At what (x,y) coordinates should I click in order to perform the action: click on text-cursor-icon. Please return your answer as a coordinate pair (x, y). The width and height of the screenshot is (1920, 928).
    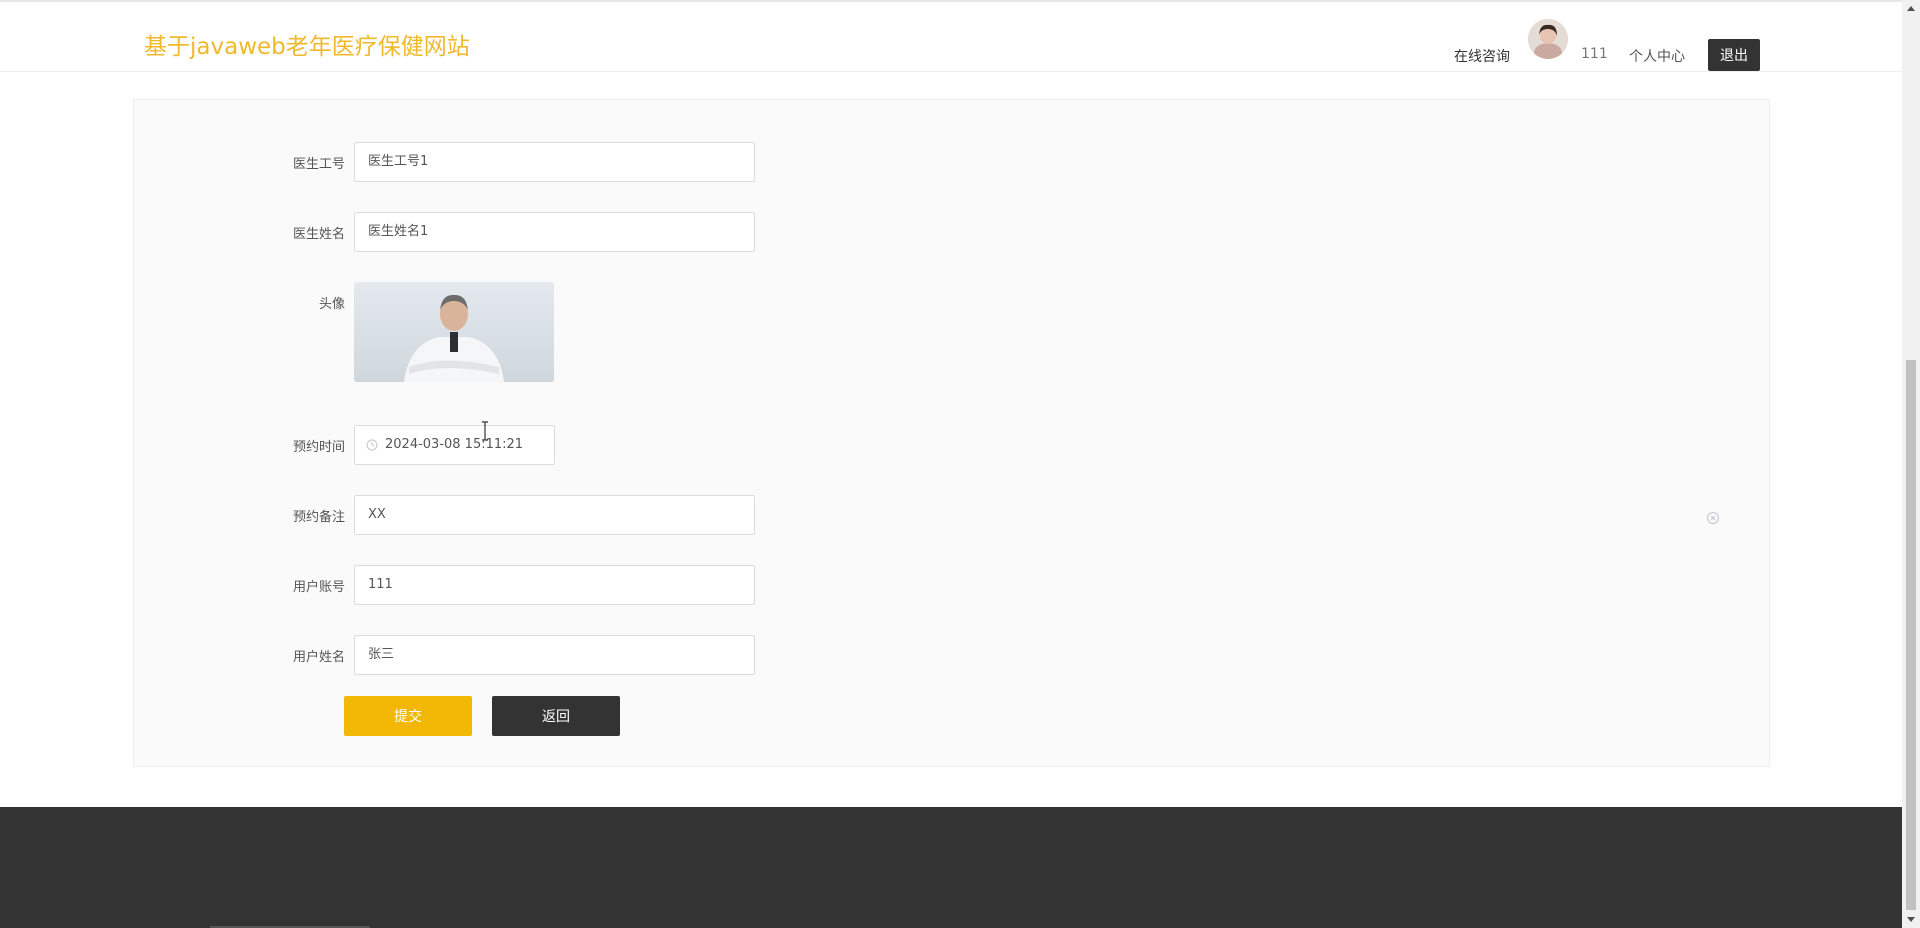
    Looking at the image, I should click on (485, 431).